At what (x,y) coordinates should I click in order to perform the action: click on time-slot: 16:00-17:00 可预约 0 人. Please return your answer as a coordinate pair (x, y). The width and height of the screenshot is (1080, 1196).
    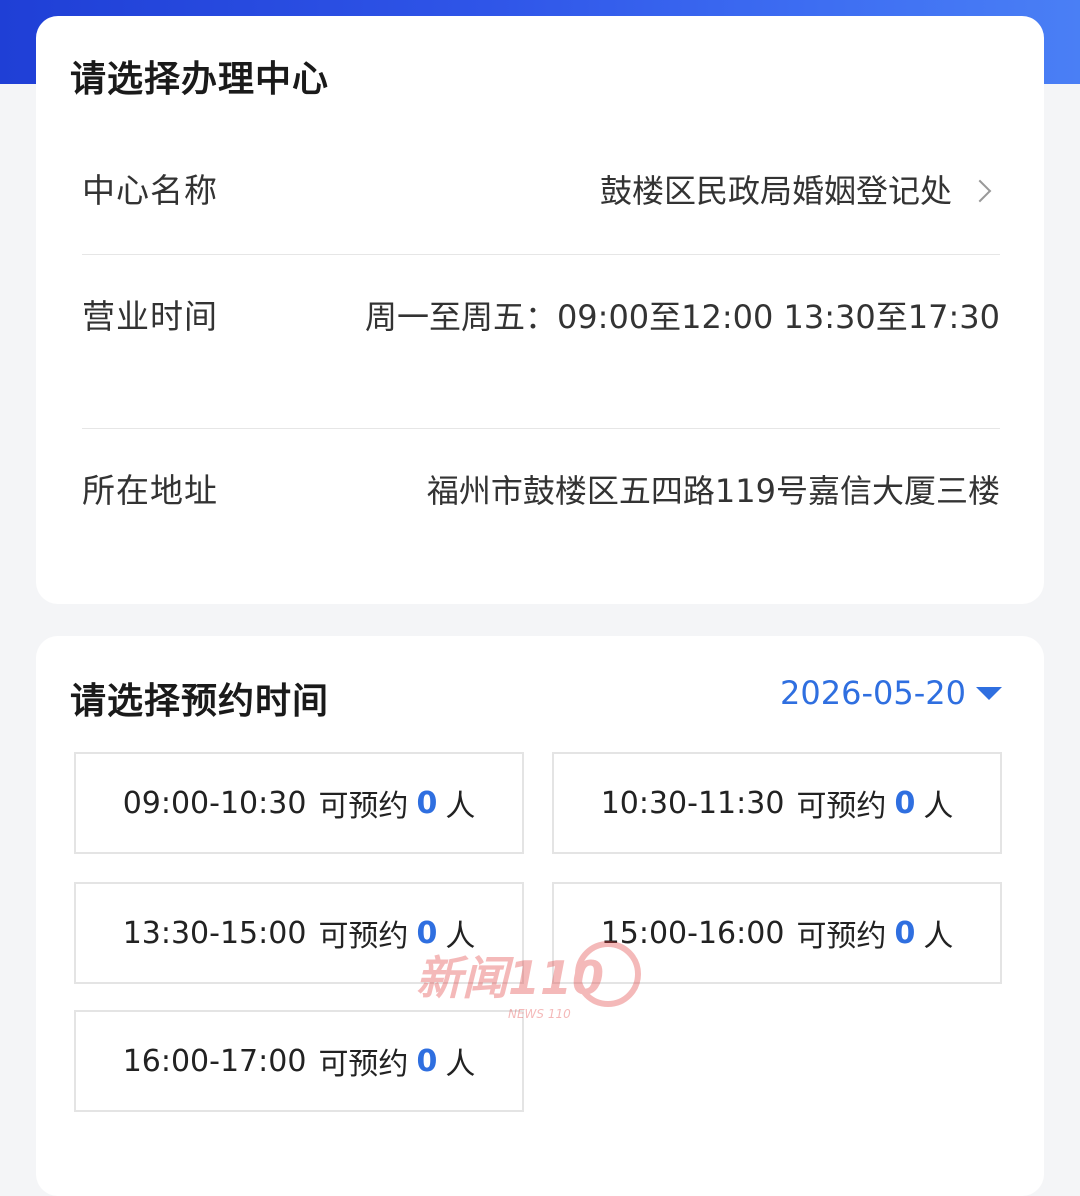
    Looking at the image, I should click on (299, 1061).